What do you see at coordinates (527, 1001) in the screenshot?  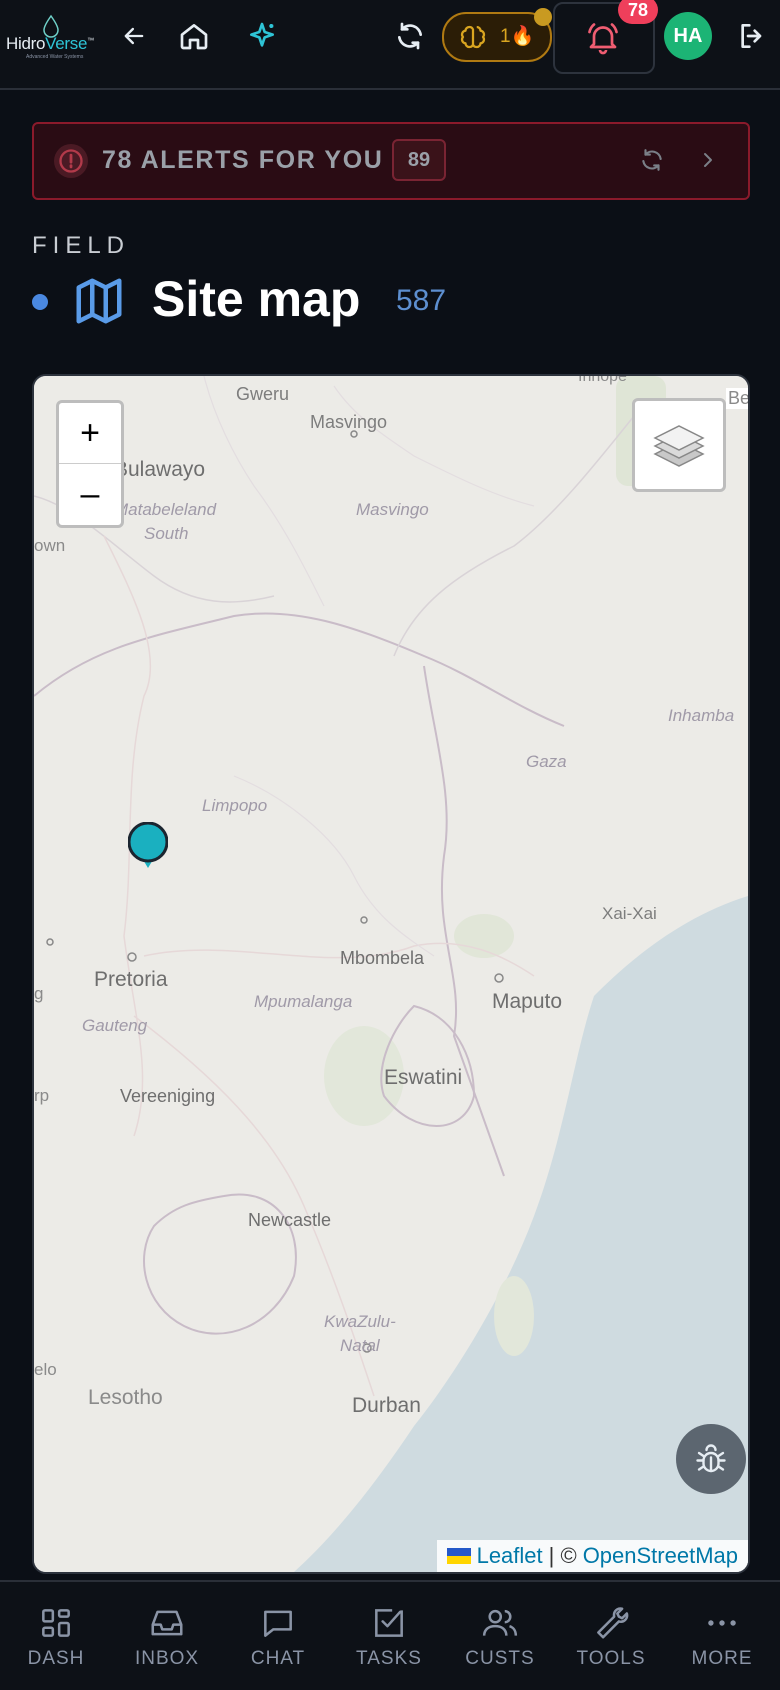 I see `map-label-maputo: Maputo` at bounding box center [527, 1001].